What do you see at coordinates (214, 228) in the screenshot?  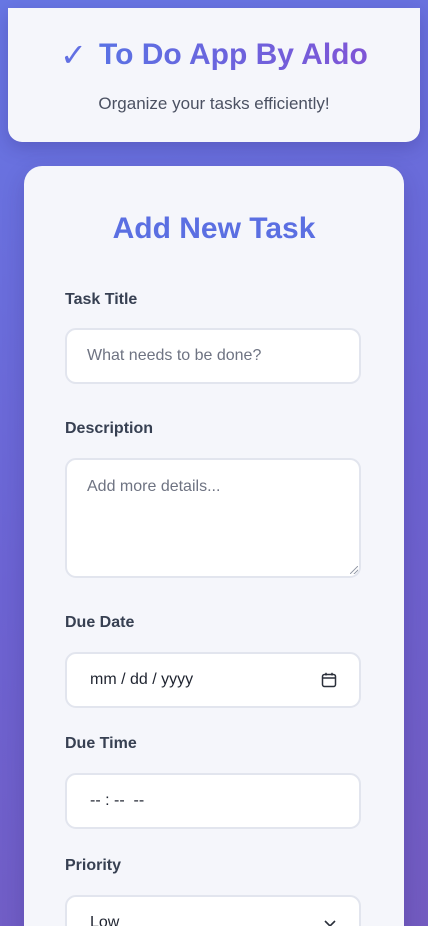 I see `form-title: Add New Task` at bounding box center [214, 228].